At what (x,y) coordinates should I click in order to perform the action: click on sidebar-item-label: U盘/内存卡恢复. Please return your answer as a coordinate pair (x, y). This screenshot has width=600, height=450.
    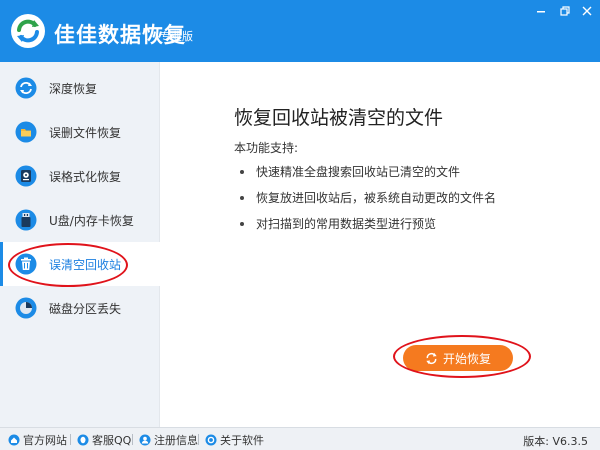
    Looking at the image, I should click on (91, 221).